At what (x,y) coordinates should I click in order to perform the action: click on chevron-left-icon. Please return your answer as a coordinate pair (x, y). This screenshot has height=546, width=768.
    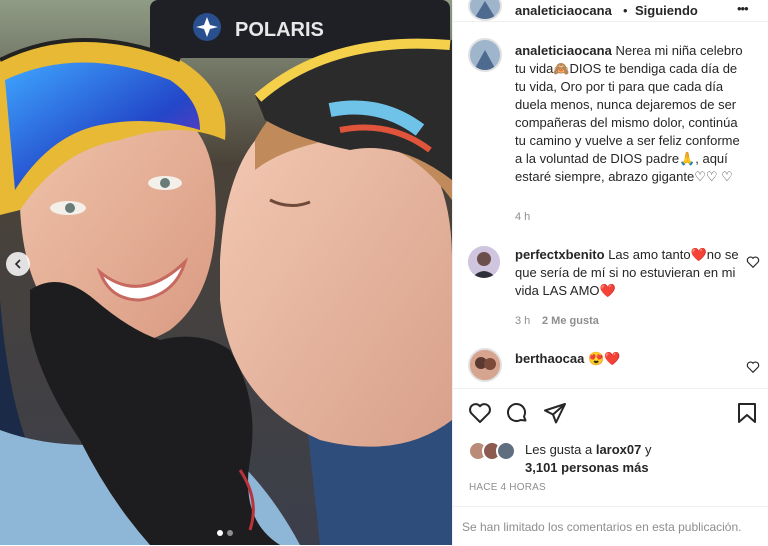
    Looking at the image, I should click on (17, 264).